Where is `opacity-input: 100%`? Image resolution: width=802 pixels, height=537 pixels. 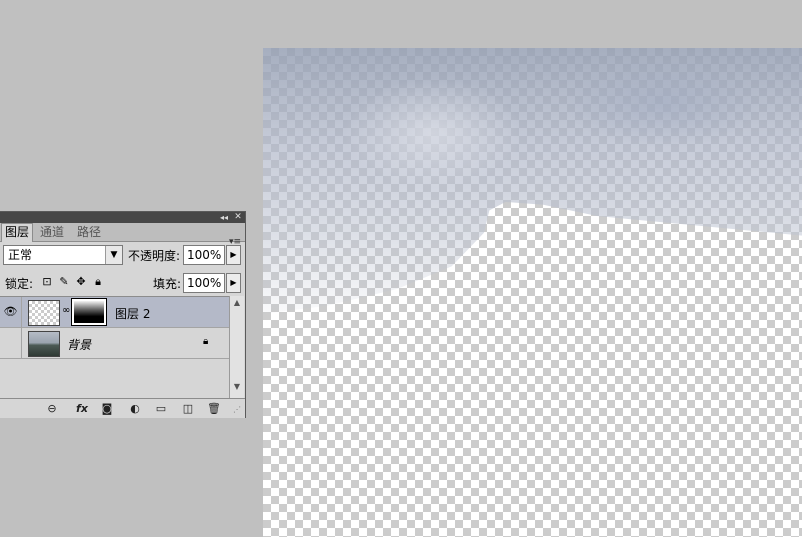
opacity-input: 100% is located at coordinates (204, 255).